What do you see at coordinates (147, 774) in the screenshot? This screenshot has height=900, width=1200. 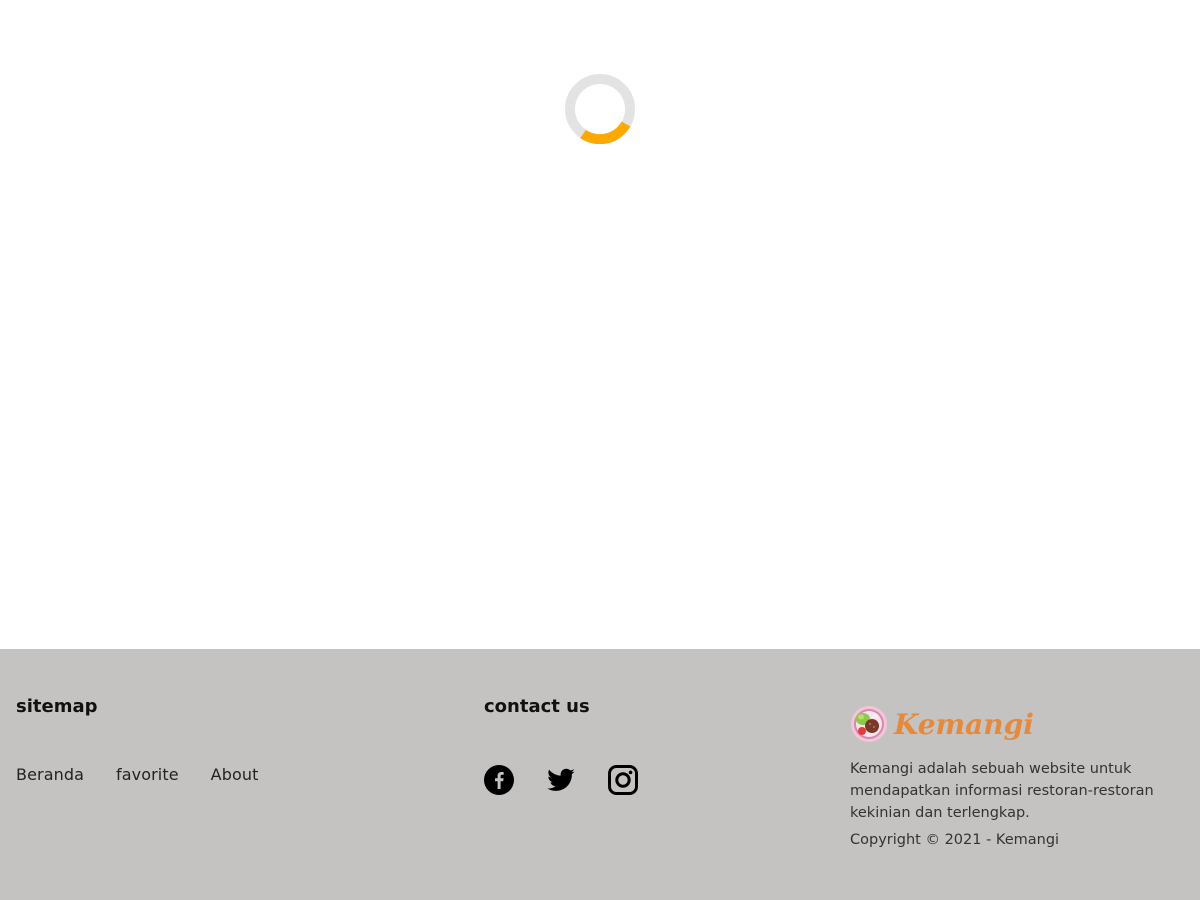 I see `nav-link-favorite: favorite` at bounding box center [147, 774].